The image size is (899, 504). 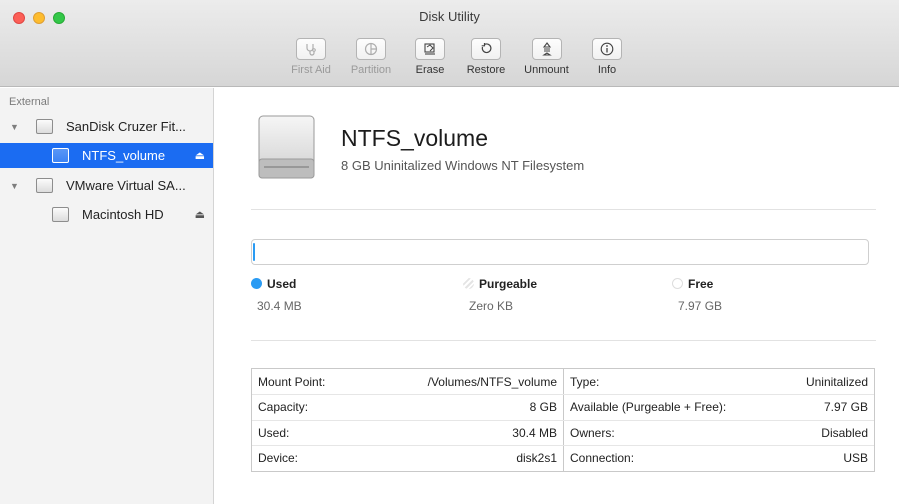 I want to click on legend-purgeable-value: Zero KB, so click(x=491, y=306).